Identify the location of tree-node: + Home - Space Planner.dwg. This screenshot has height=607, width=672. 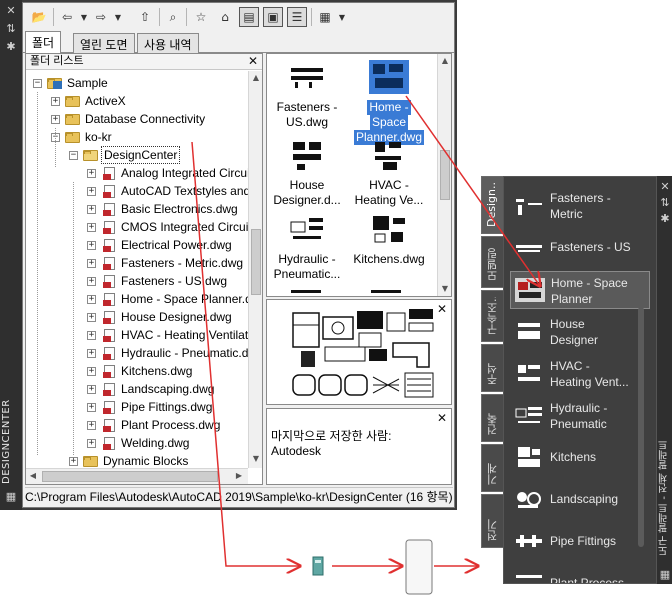
(137, 299).